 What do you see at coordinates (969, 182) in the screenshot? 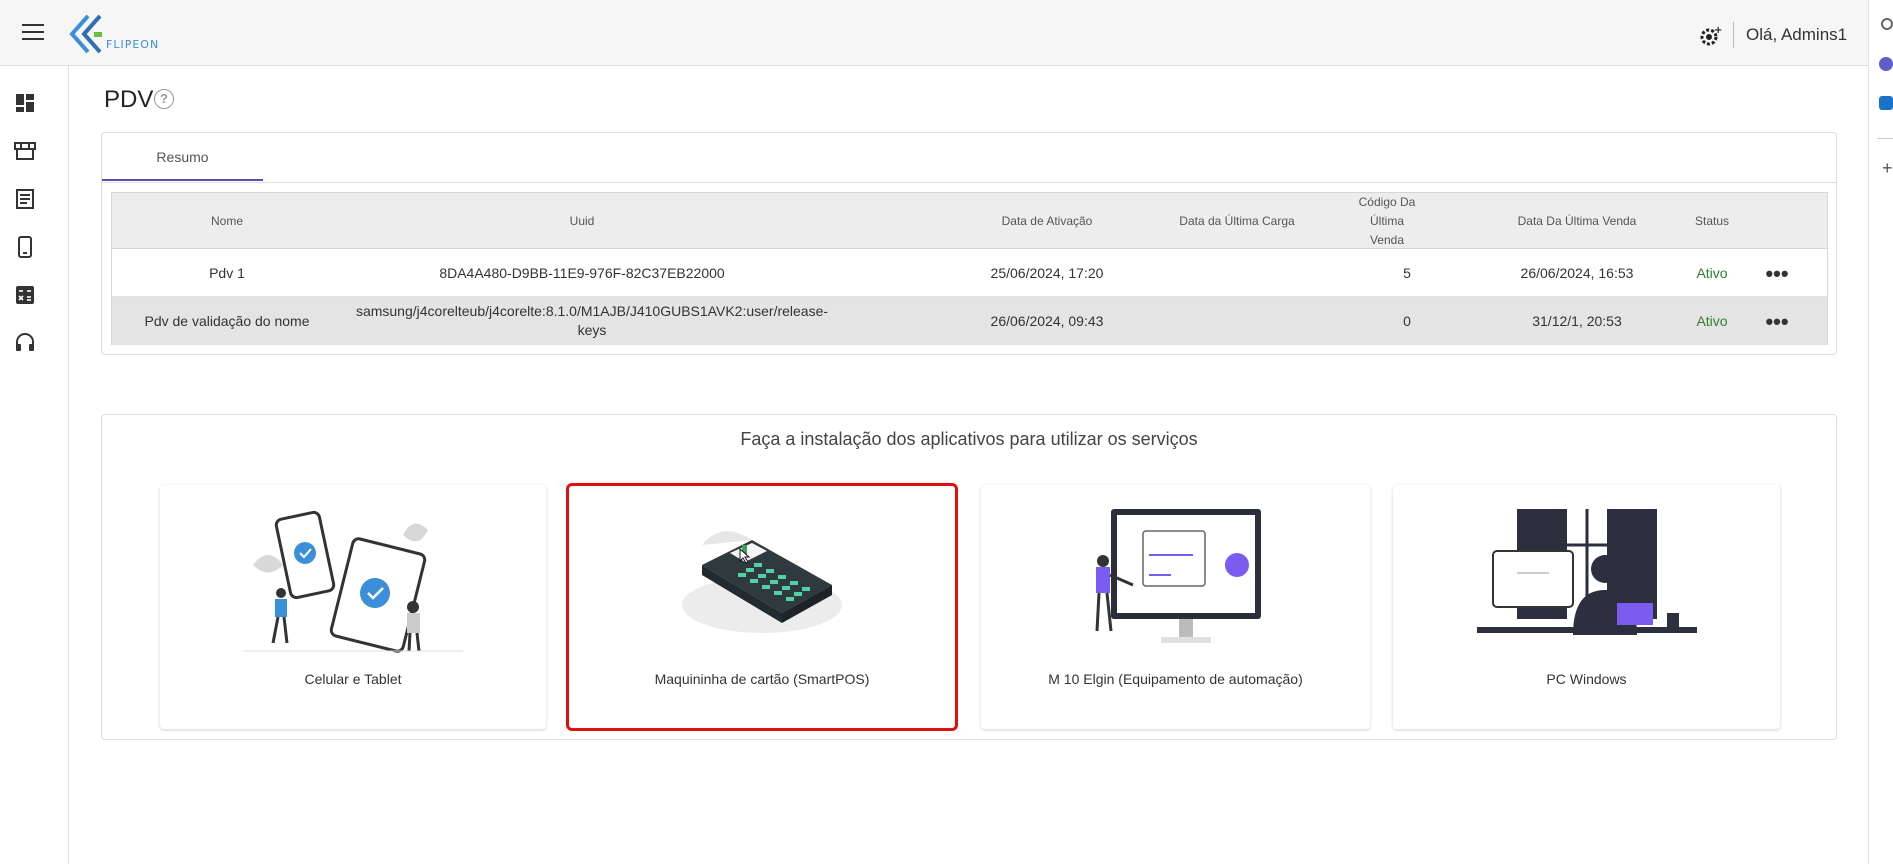
I see `tab-divider` at bounding box center [969, 182].